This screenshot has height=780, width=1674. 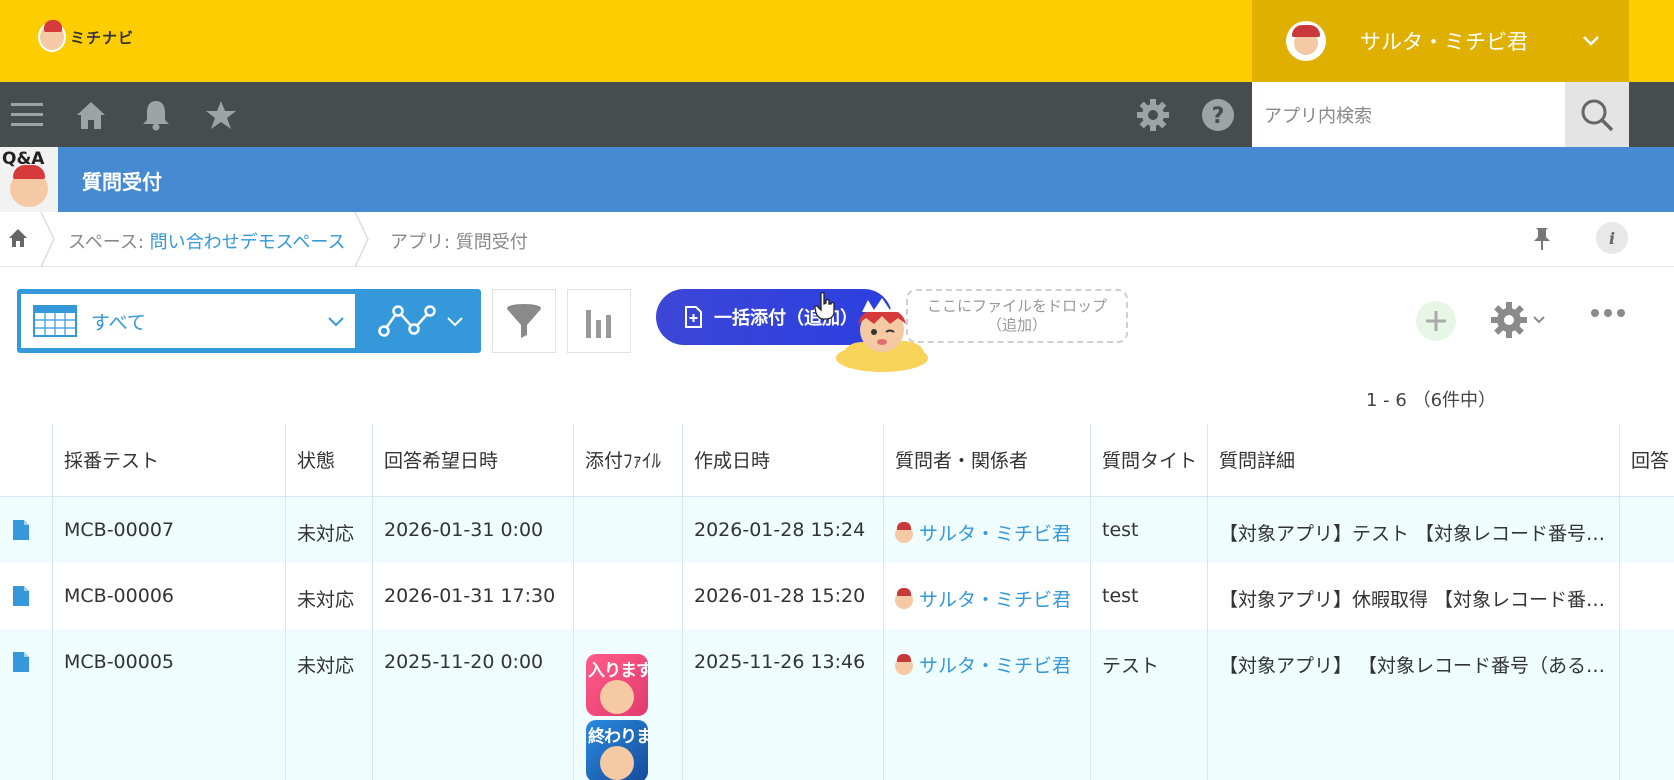 What do you see at coordinates (1542, 239) in the screenshot?
I see `pin-icon` at bounding box center [1542, 239].